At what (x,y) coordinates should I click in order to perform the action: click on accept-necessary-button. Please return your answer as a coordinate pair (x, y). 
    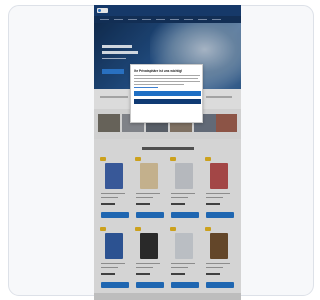
    Looking at the image, I should click on (167, 101).